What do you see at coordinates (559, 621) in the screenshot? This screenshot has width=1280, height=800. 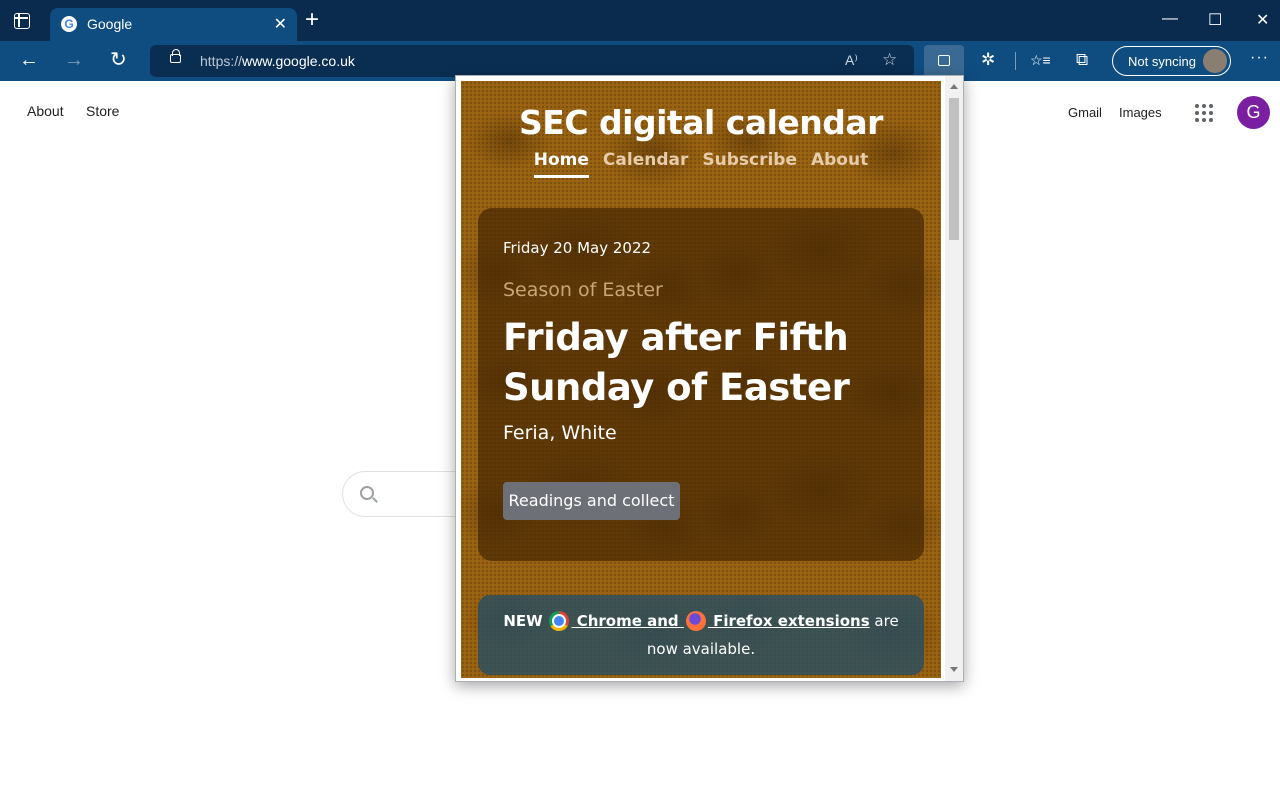 I see `chrome-icon` at bounding box center [559, 621].